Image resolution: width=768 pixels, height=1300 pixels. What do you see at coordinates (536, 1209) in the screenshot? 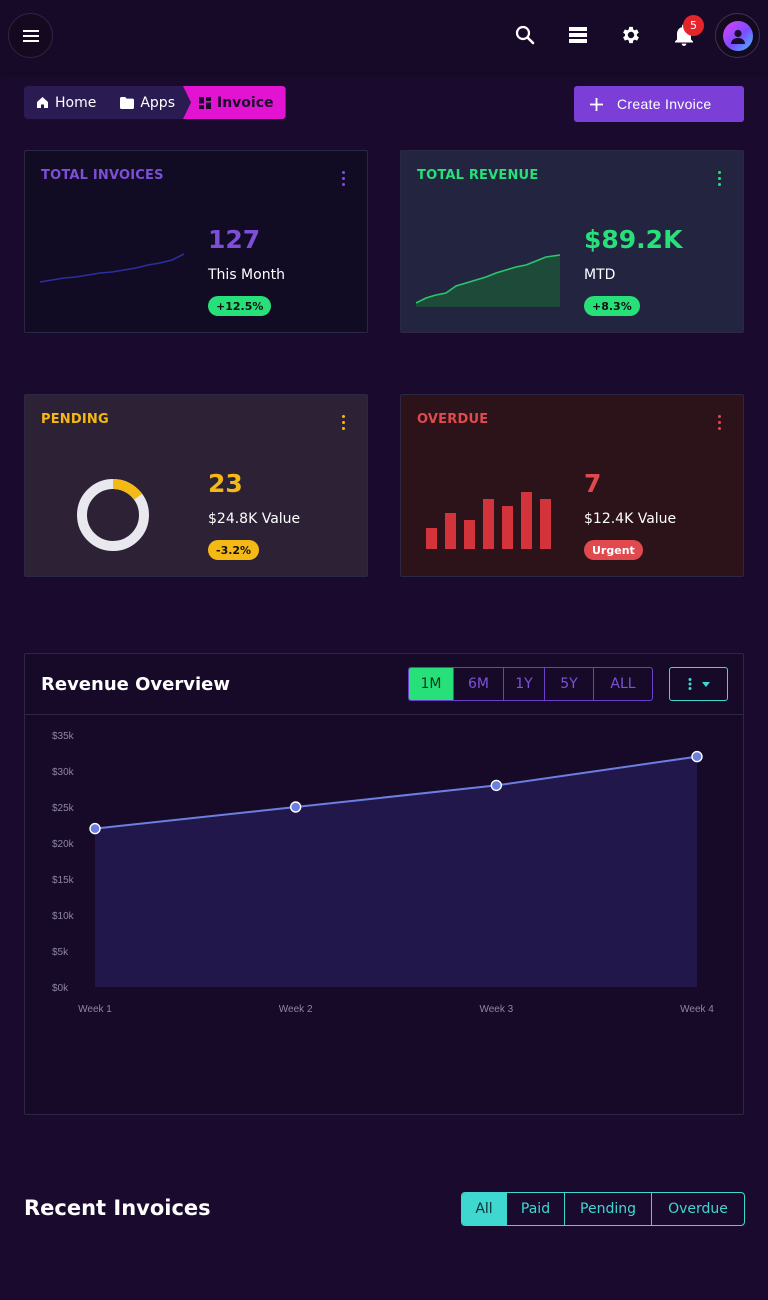
I see `filter-paid-button: Paid` at bounding box center [536, 1209].